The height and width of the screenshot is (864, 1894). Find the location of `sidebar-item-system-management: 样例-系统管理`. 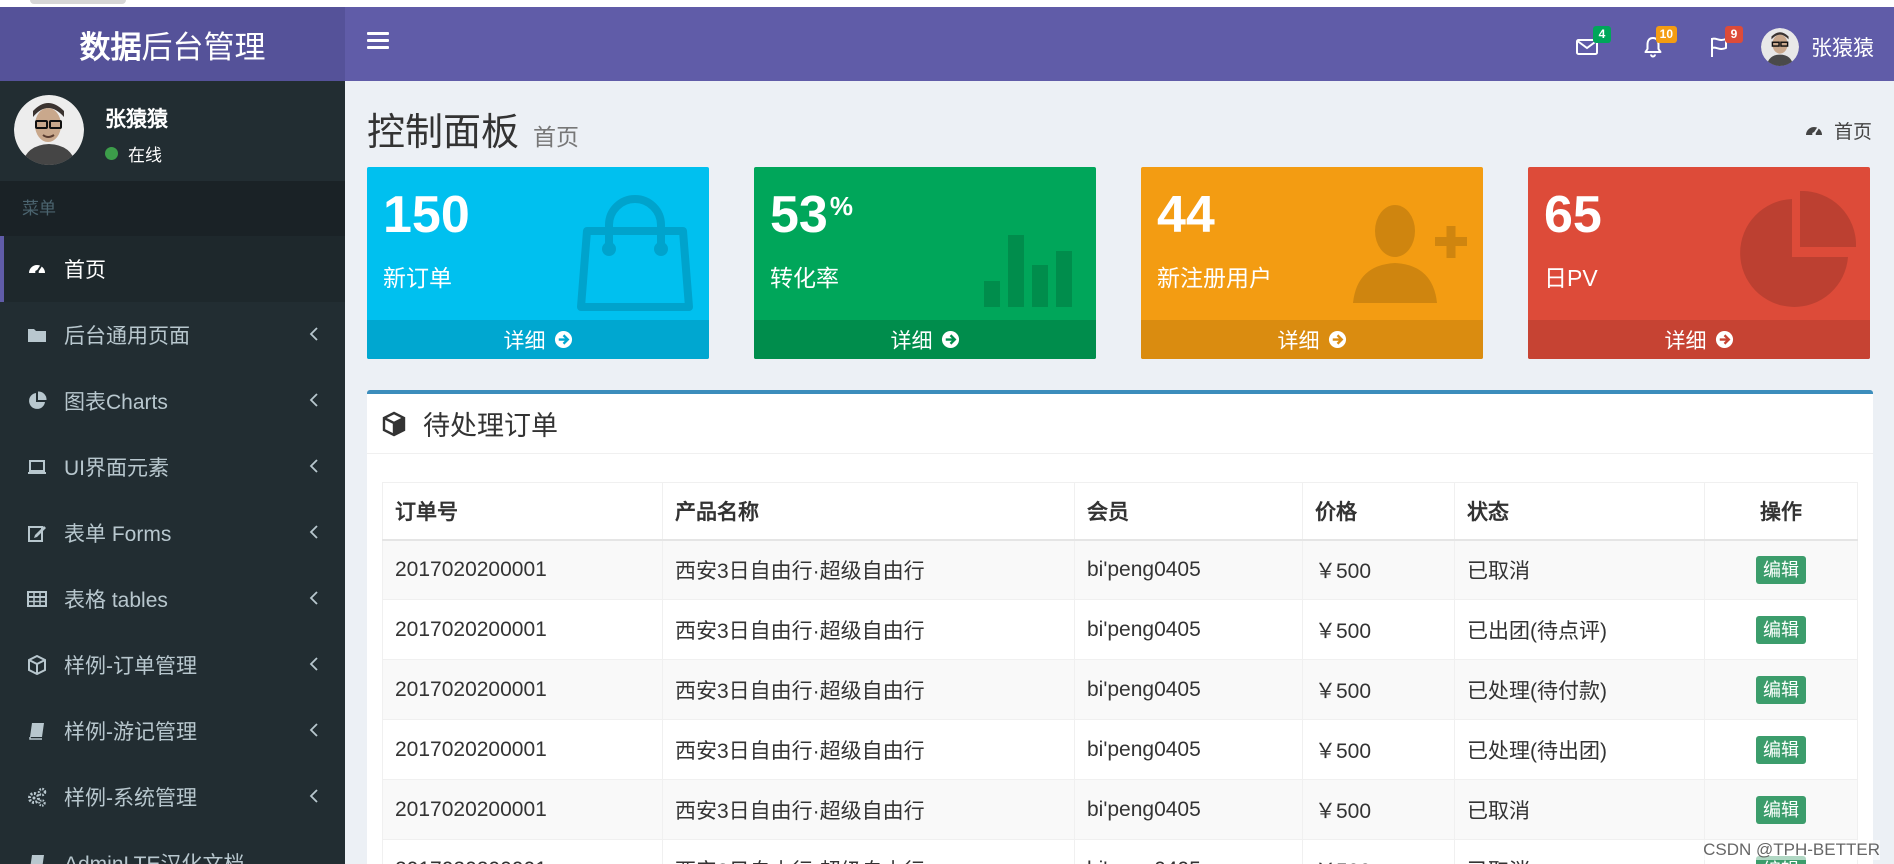

sidebar-item-system-management: 样例-系统管理 is located at coordinates (172, 797).